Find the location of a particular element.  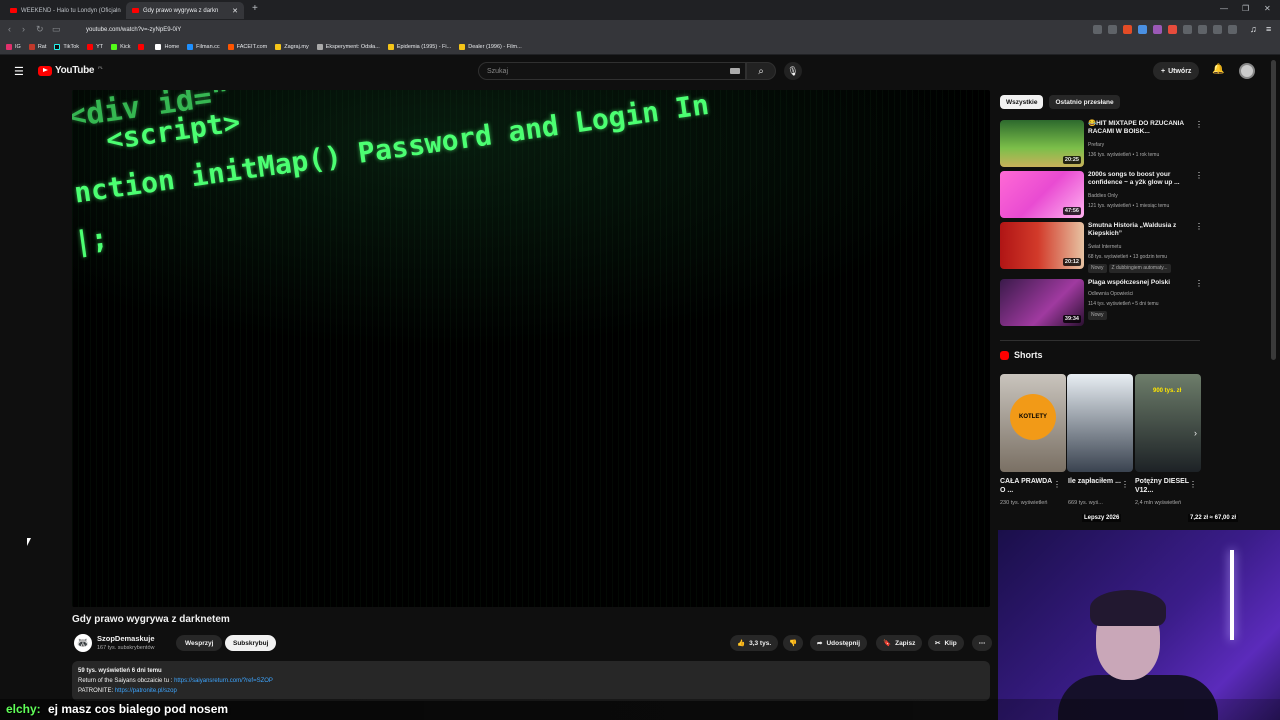

shorts-icon is located at coordinates (1004, 355).